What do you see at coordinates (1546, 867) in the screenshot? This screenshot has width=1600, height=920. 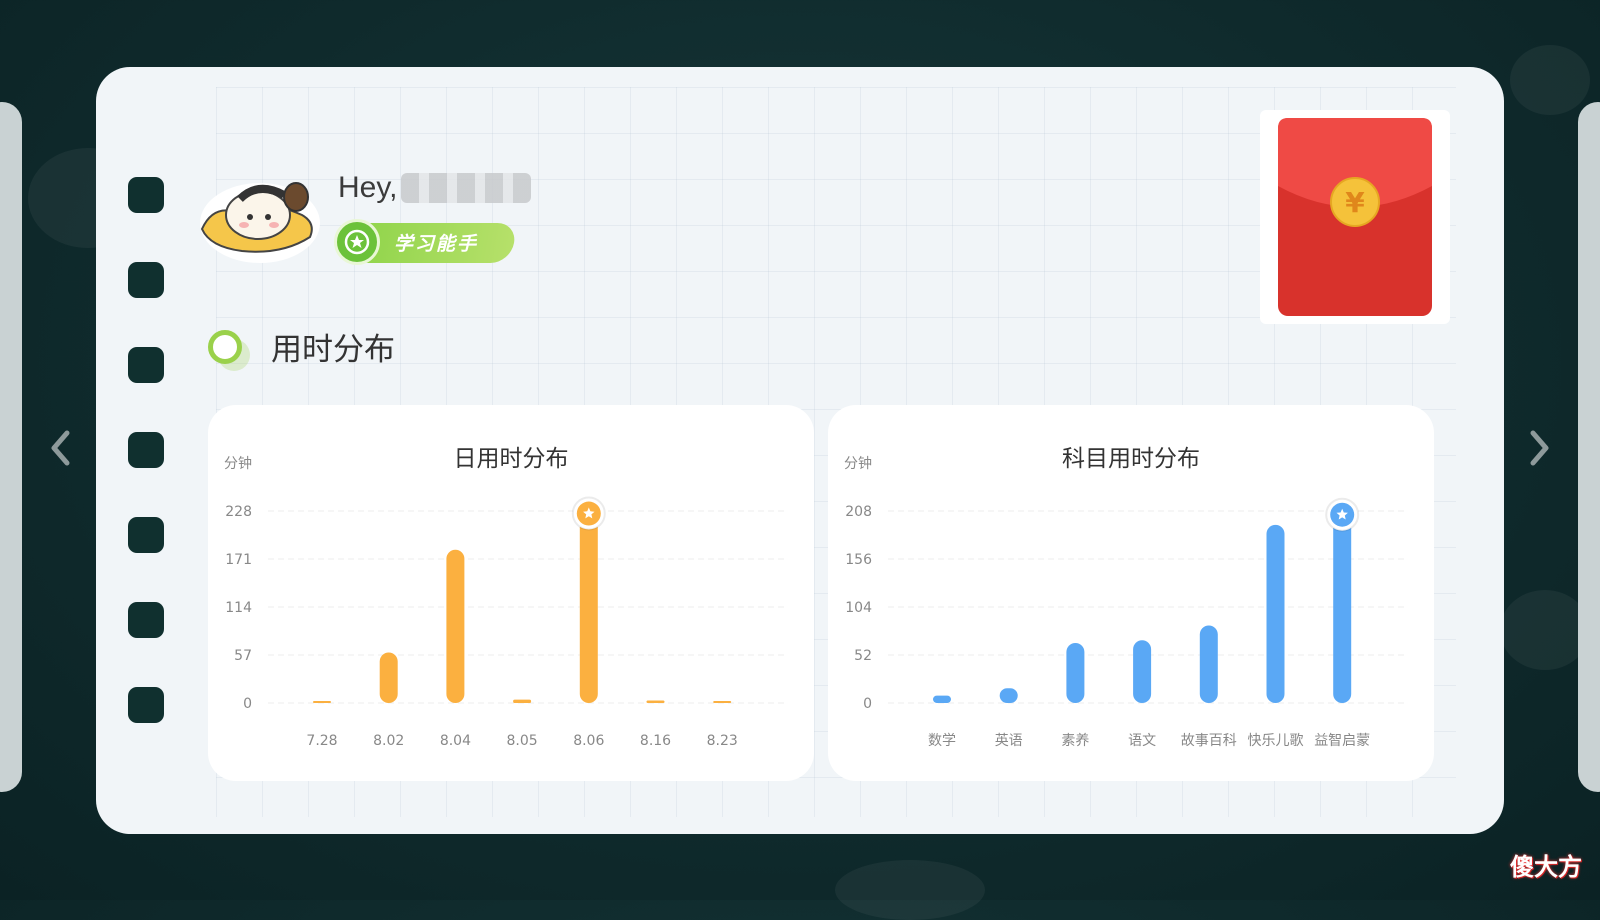 I see `watermark-logo: 傻大方` at bounding box center [1546, 867].